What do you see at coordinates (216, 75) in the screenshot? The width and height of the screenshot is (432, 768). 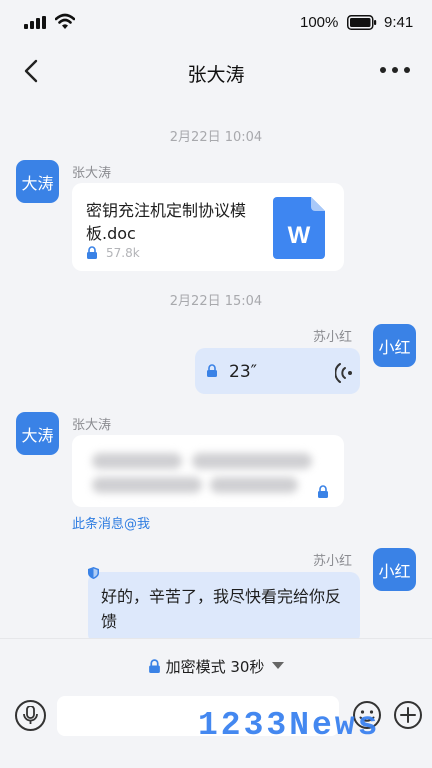 I see `page-title: 张大涛` at bounding box center [216, 75].